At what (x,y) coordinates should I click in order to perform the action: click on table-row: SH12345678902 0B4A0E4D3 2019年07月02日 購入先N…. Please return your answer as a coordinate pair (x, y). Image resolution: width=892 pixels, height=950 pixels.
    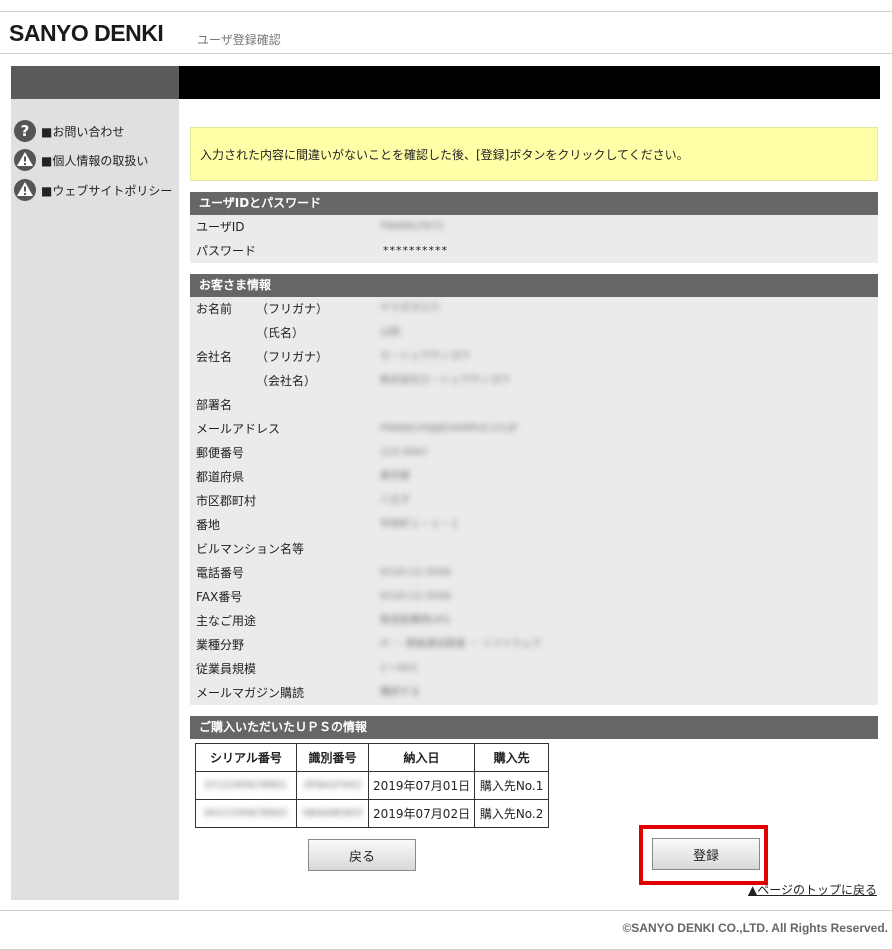
    Looking at the image, I should click on (372, 813).